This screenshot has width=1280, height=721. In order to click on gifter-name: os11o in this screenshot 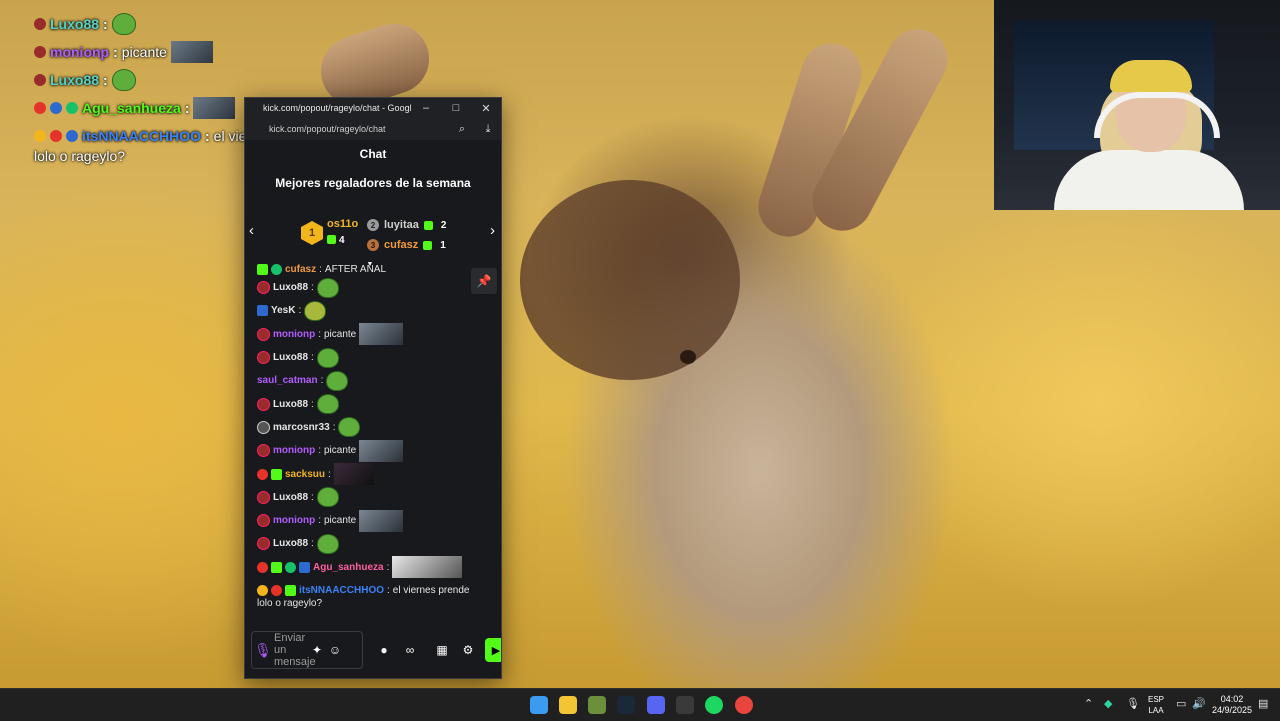, I will do `click(343, 224)`.